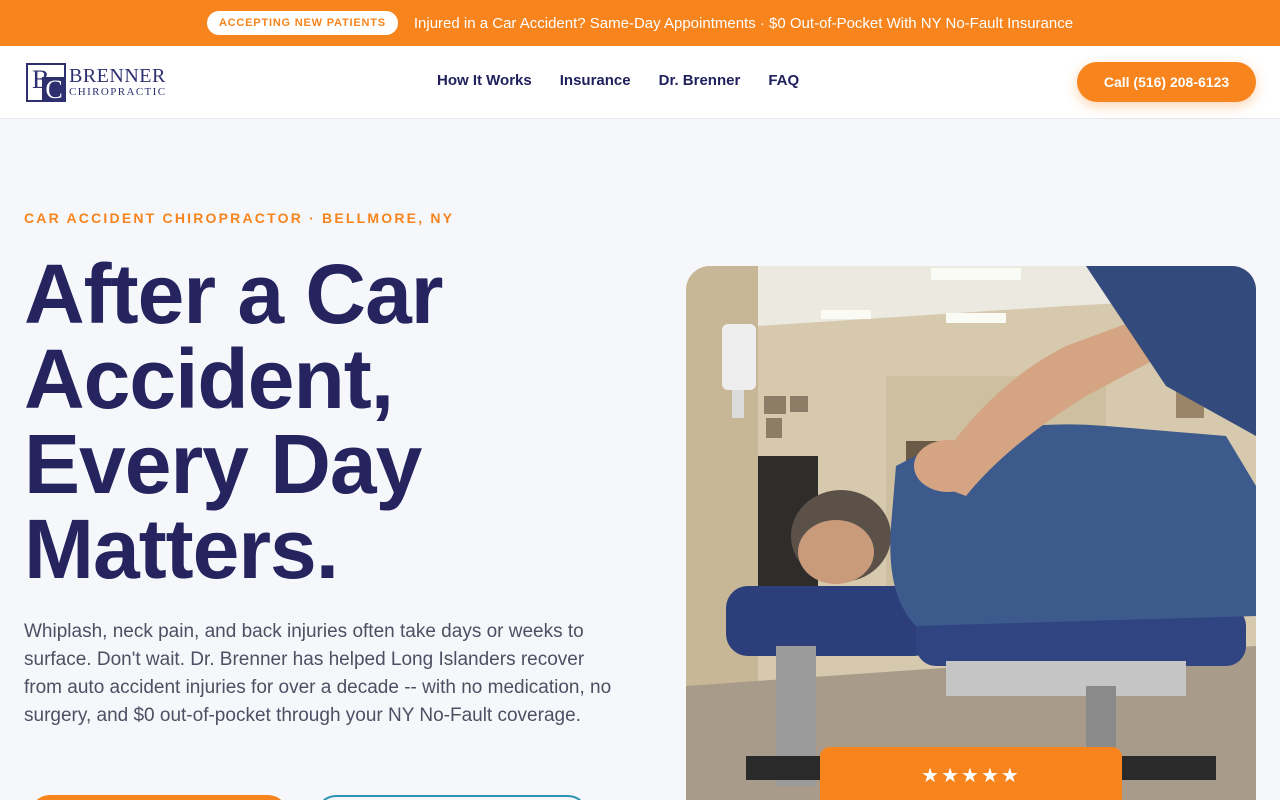  What do you see at coordinates (159, 797) in the screenshot?
I see `primary-cta-button` at bounding box center [159, 797].